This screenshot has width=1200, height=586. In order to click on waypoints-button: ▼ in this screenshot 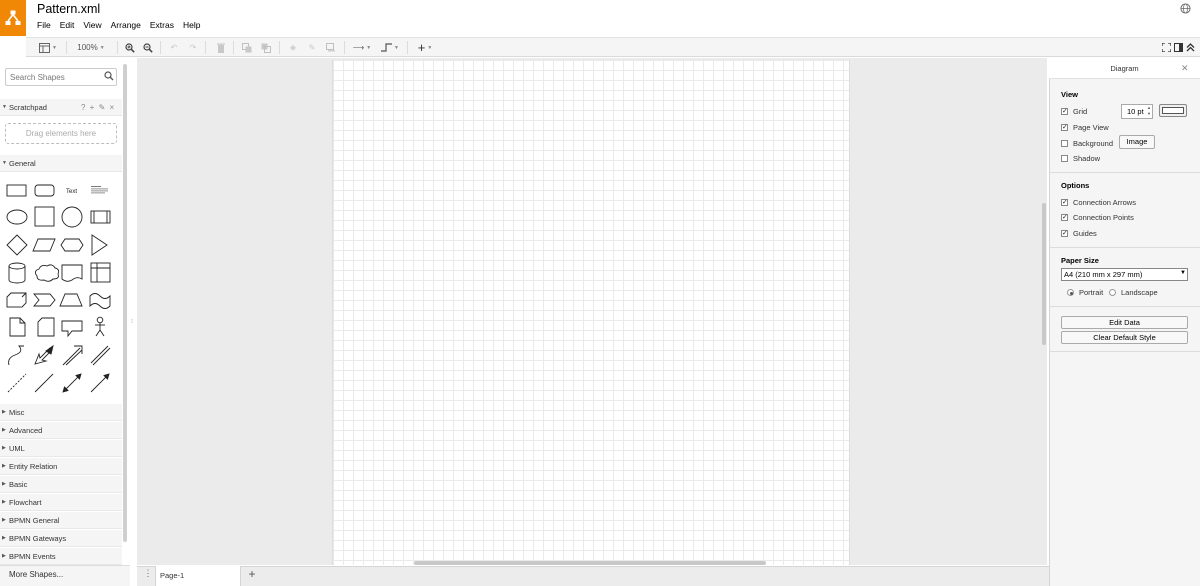, I will do `click(390, 47)`.